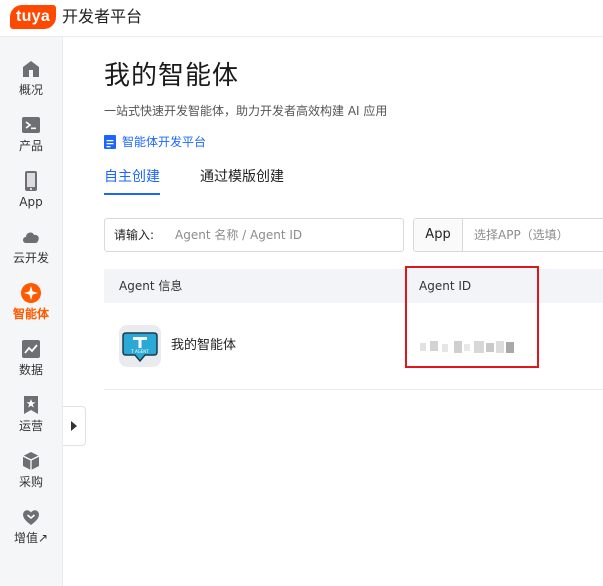 The height and width of the screenshot is (586, 603). I want to click on sidebar-item-label: 产品, so click(30, 146).